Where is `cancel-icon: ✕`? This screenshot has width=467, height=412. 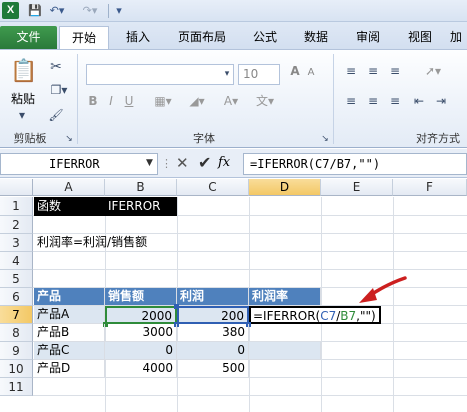
cancel-icon: ✕ is located at coordinates (182, 163).